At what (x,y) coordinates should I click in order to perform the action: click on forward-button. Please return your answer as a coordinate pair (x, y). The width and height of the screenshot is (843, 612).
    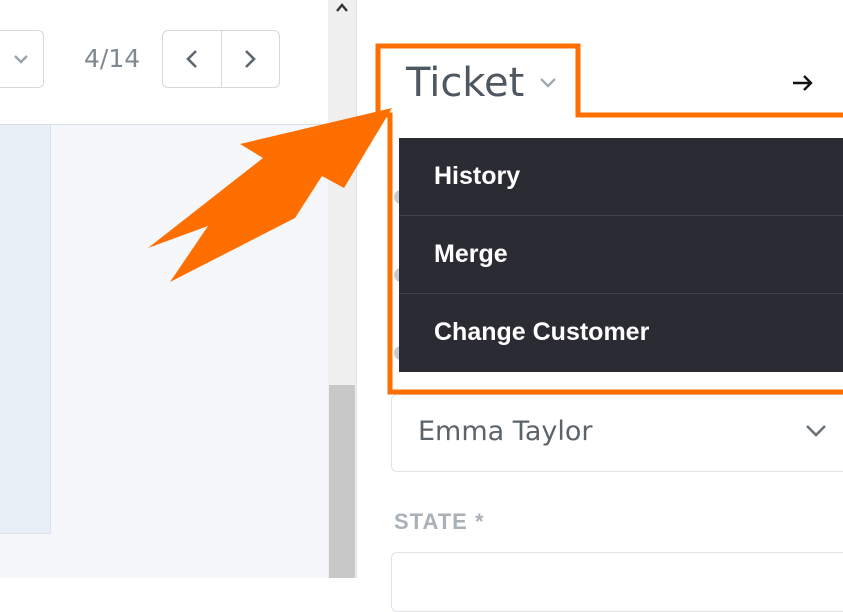
    Looking at the image, I should click on (803, 83).